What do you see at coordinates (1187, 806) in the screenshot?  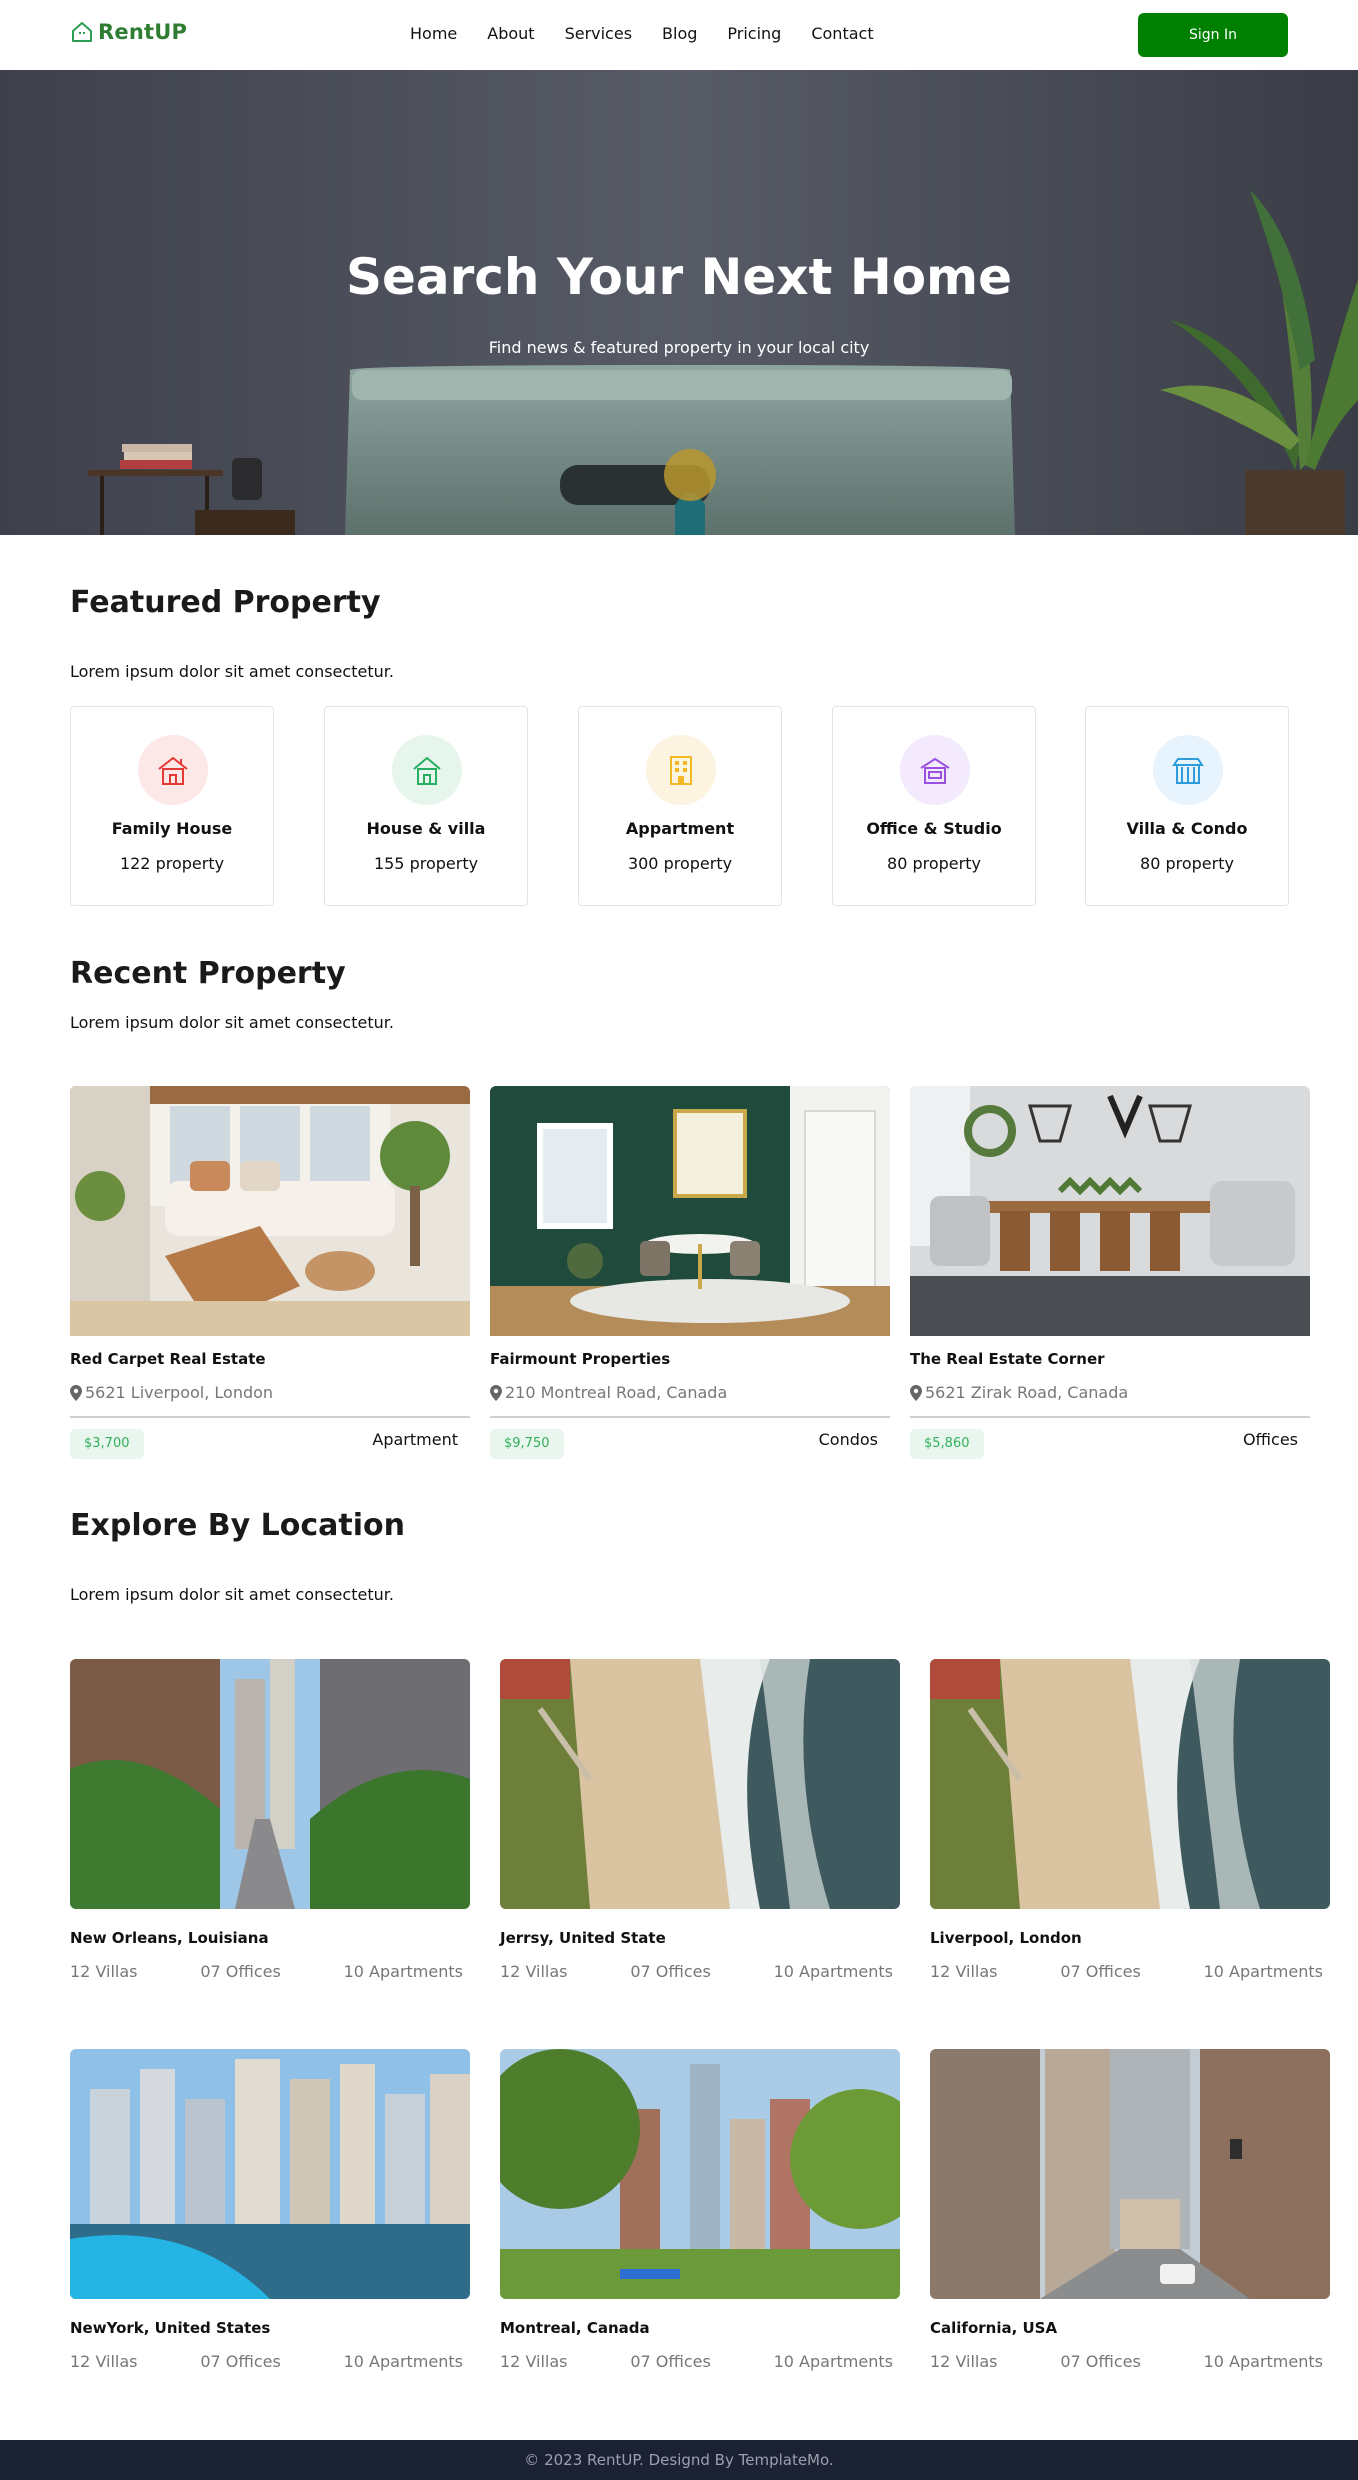 I see `featured-card-villa-condo: Villa & Condo 80 property` at bounding box center [1187, 806].